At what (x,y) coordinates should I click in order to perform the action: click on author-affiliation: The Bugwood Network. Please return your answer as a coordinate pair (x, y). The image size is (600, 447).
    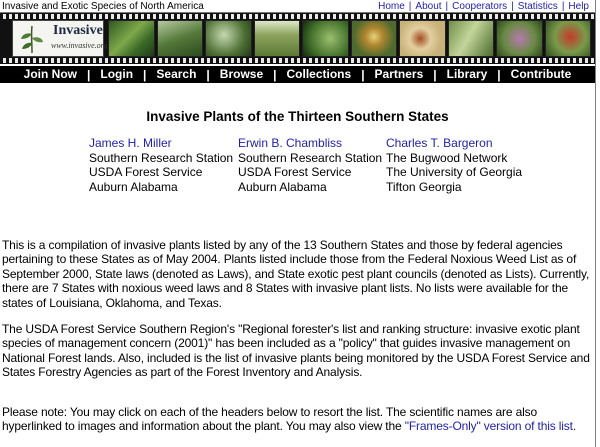
    Looking at the image, I should click on (447, 157).